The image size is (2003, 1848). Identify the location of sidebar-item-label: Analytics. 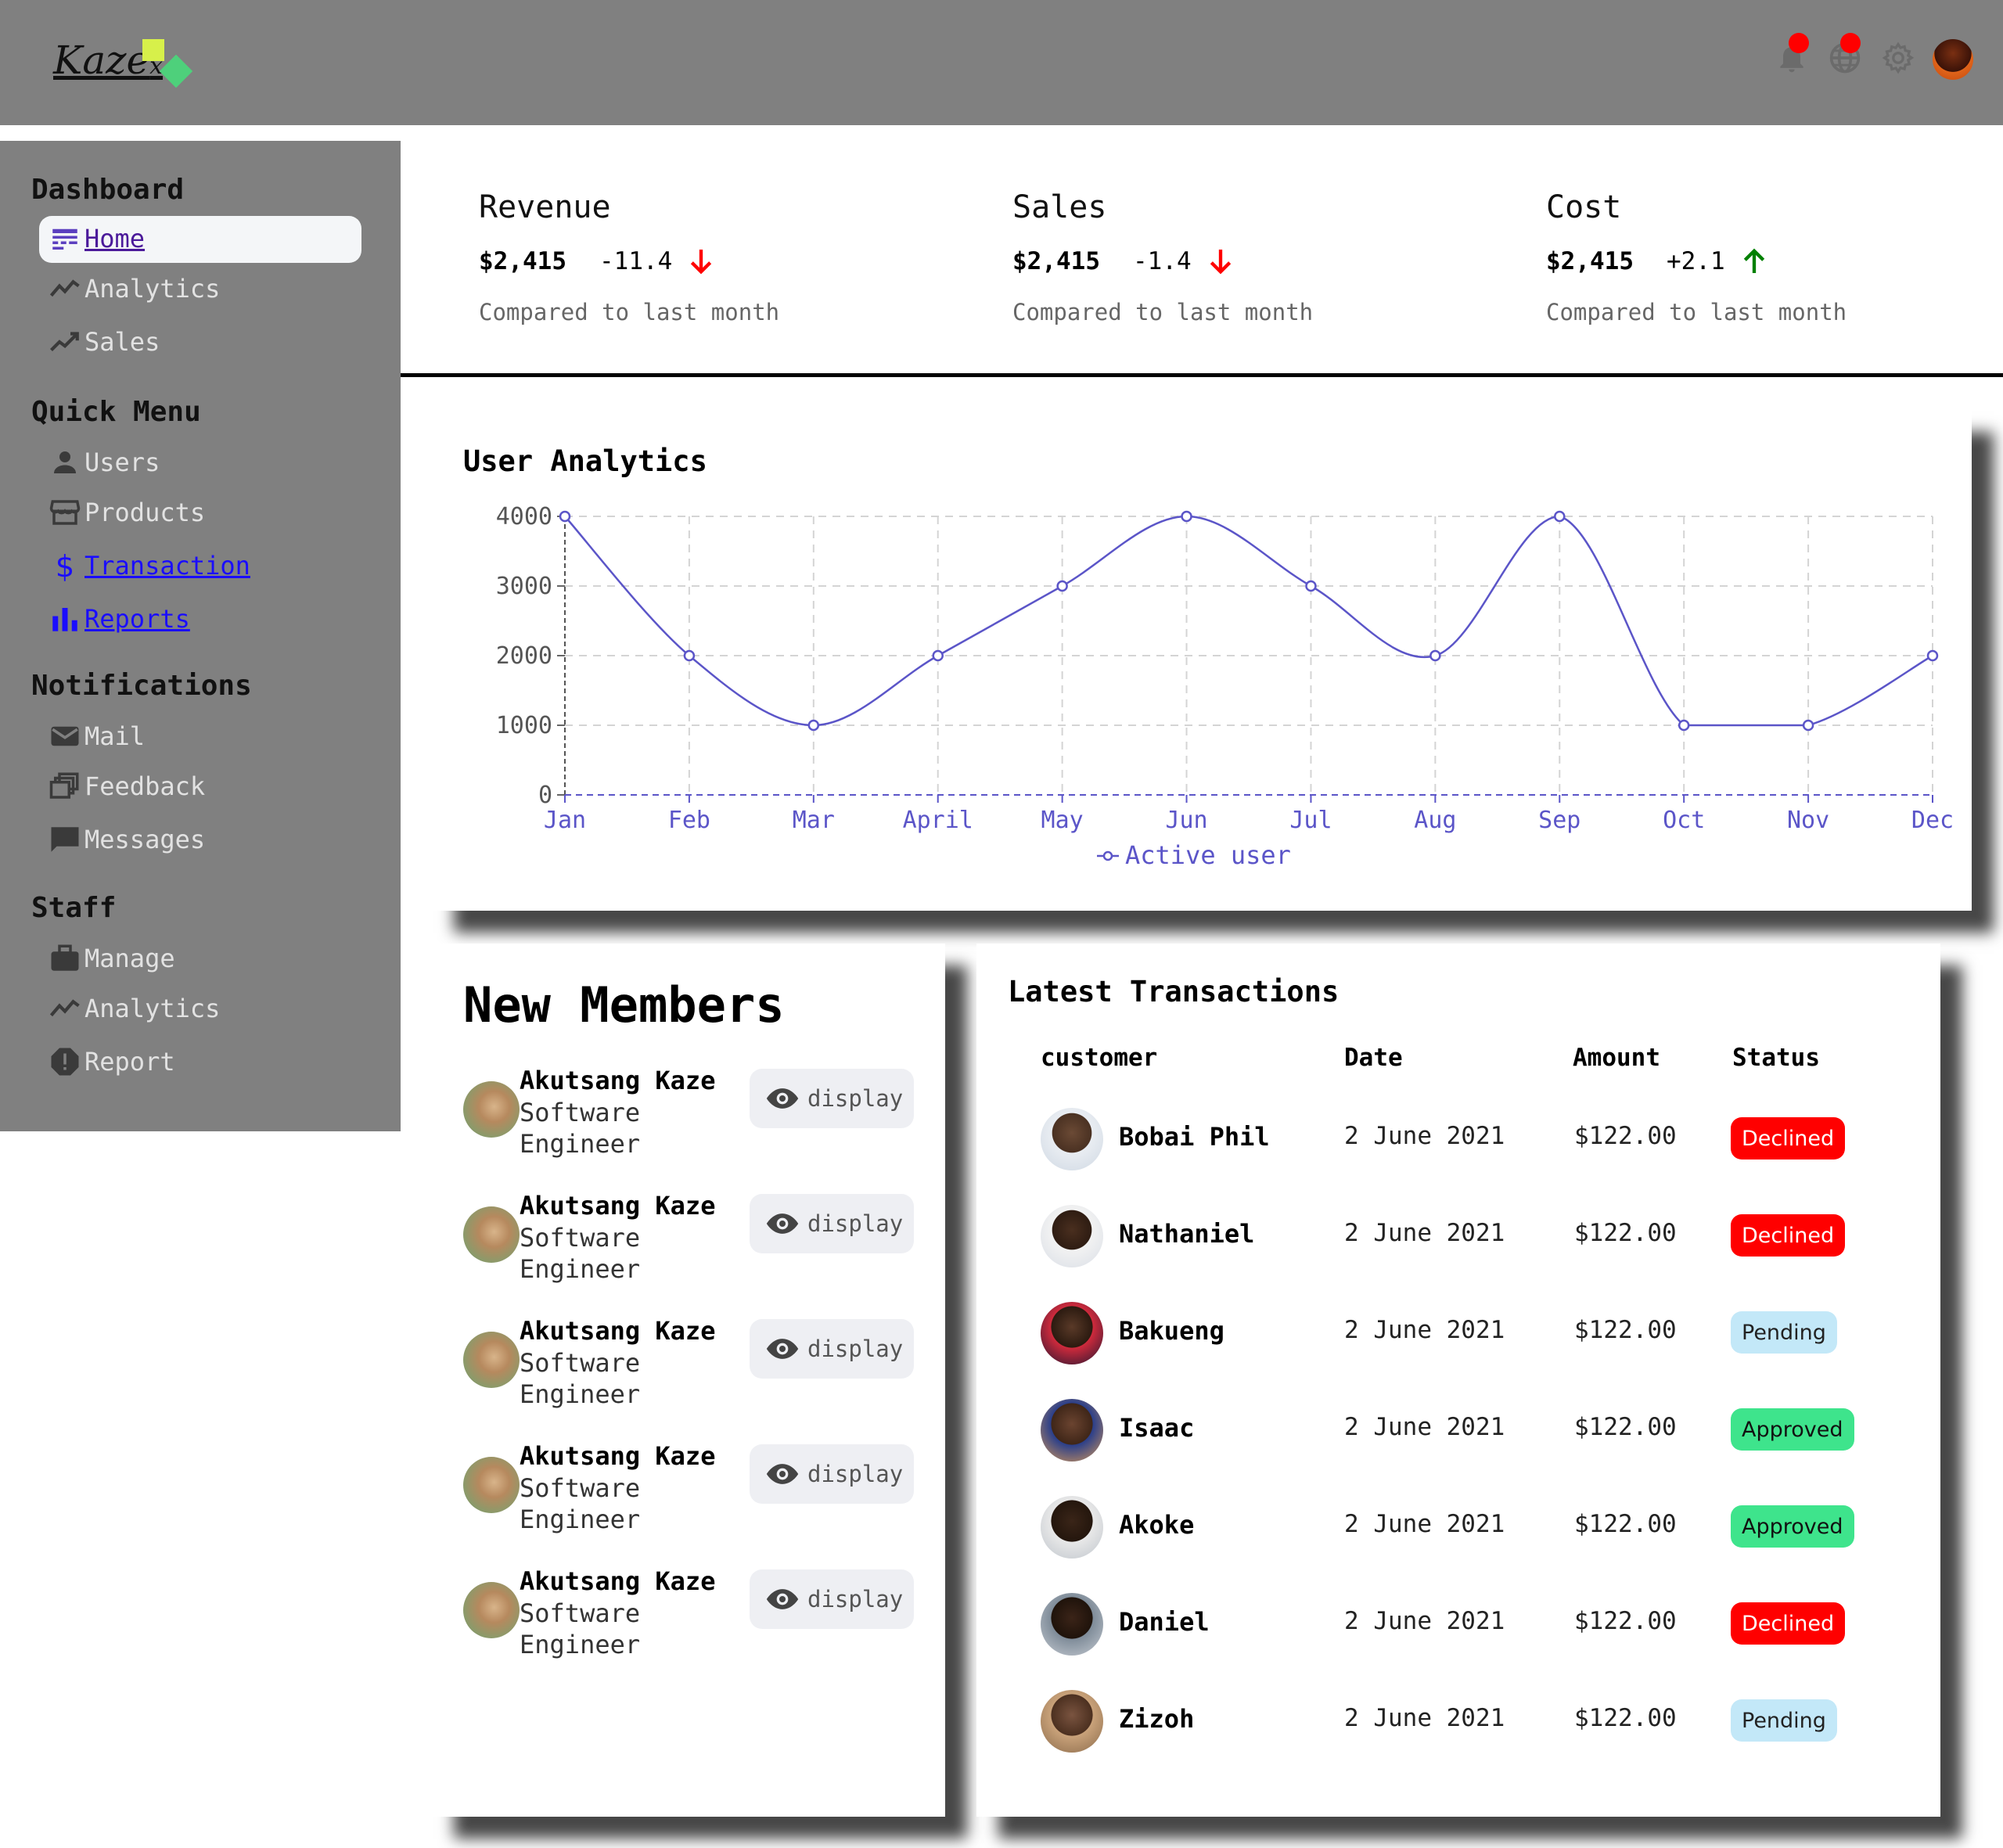
(153, 1009).